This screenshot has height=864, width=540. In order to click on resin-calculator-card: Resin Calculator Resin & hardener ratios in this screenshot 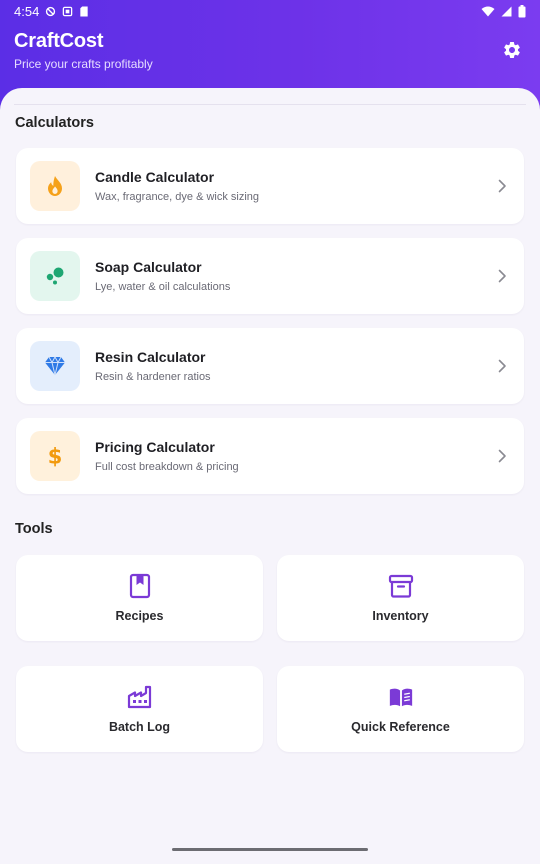, I will do `click(270, 366)`.